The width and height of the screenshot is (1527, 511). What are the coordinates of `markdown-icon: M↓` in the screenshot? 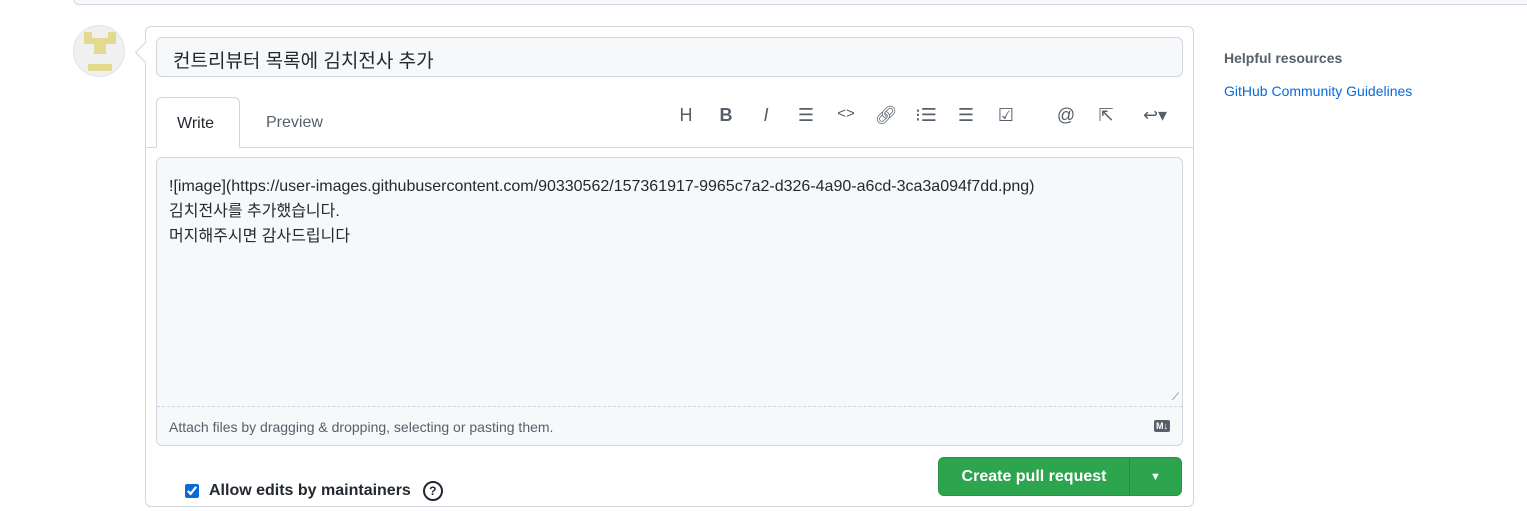 It's located at (1162, 426).